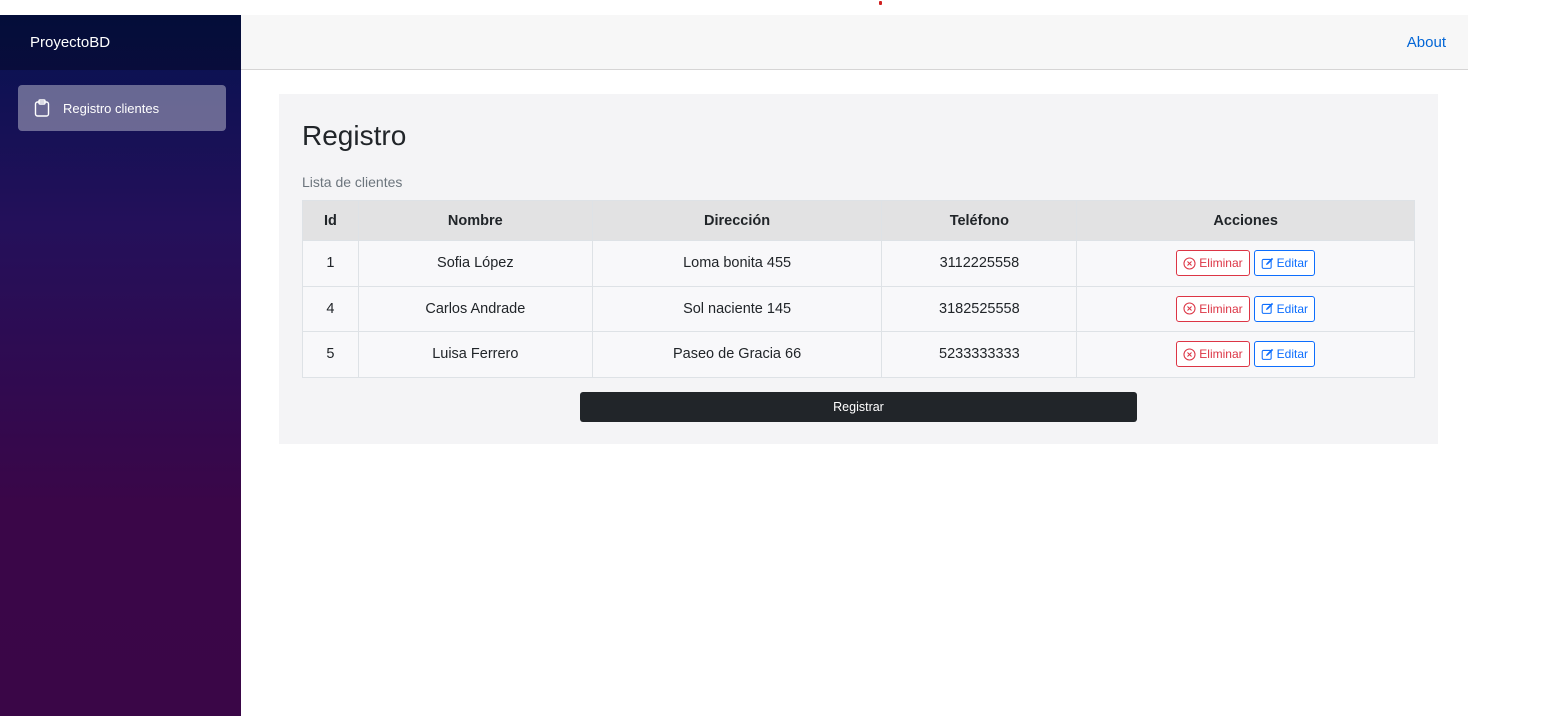  Describe the element at coordinates (880, 3) in the screenshot. I see `red-dot-marker` at that location.